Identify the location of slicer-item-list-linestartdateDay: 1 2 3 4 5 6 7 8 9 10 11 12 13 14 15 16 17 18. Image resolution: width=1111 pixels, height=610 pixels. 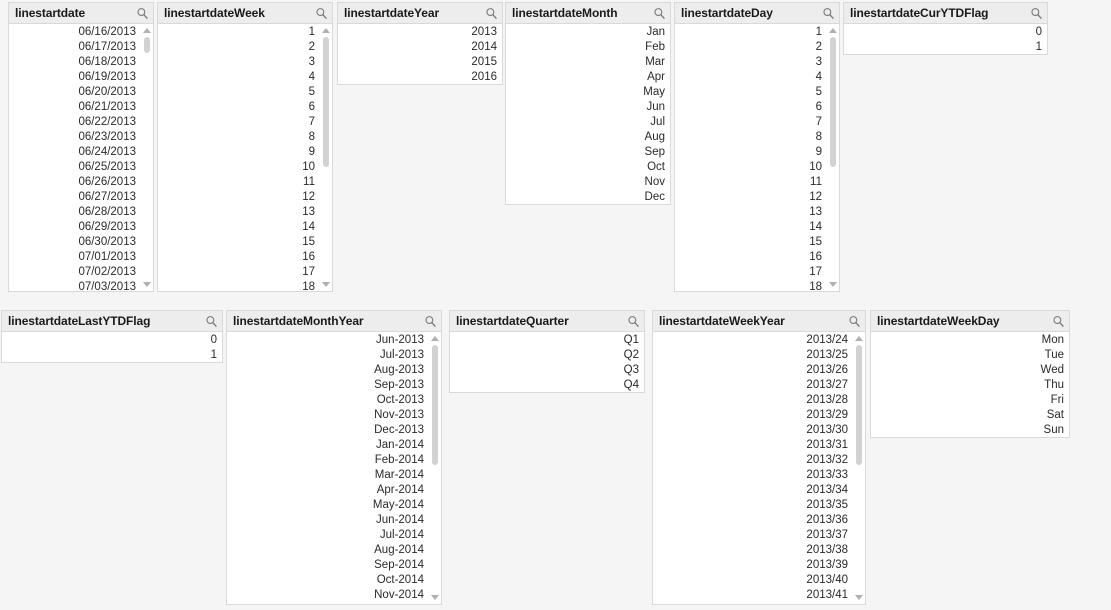
(751, 157).